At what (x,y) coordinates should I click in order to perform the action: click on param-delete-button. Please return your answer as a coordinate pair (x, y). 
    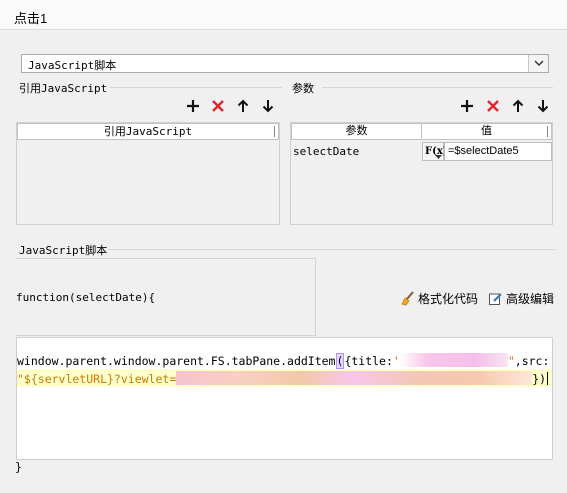
    Looking at the image, I should click on (493, 106).